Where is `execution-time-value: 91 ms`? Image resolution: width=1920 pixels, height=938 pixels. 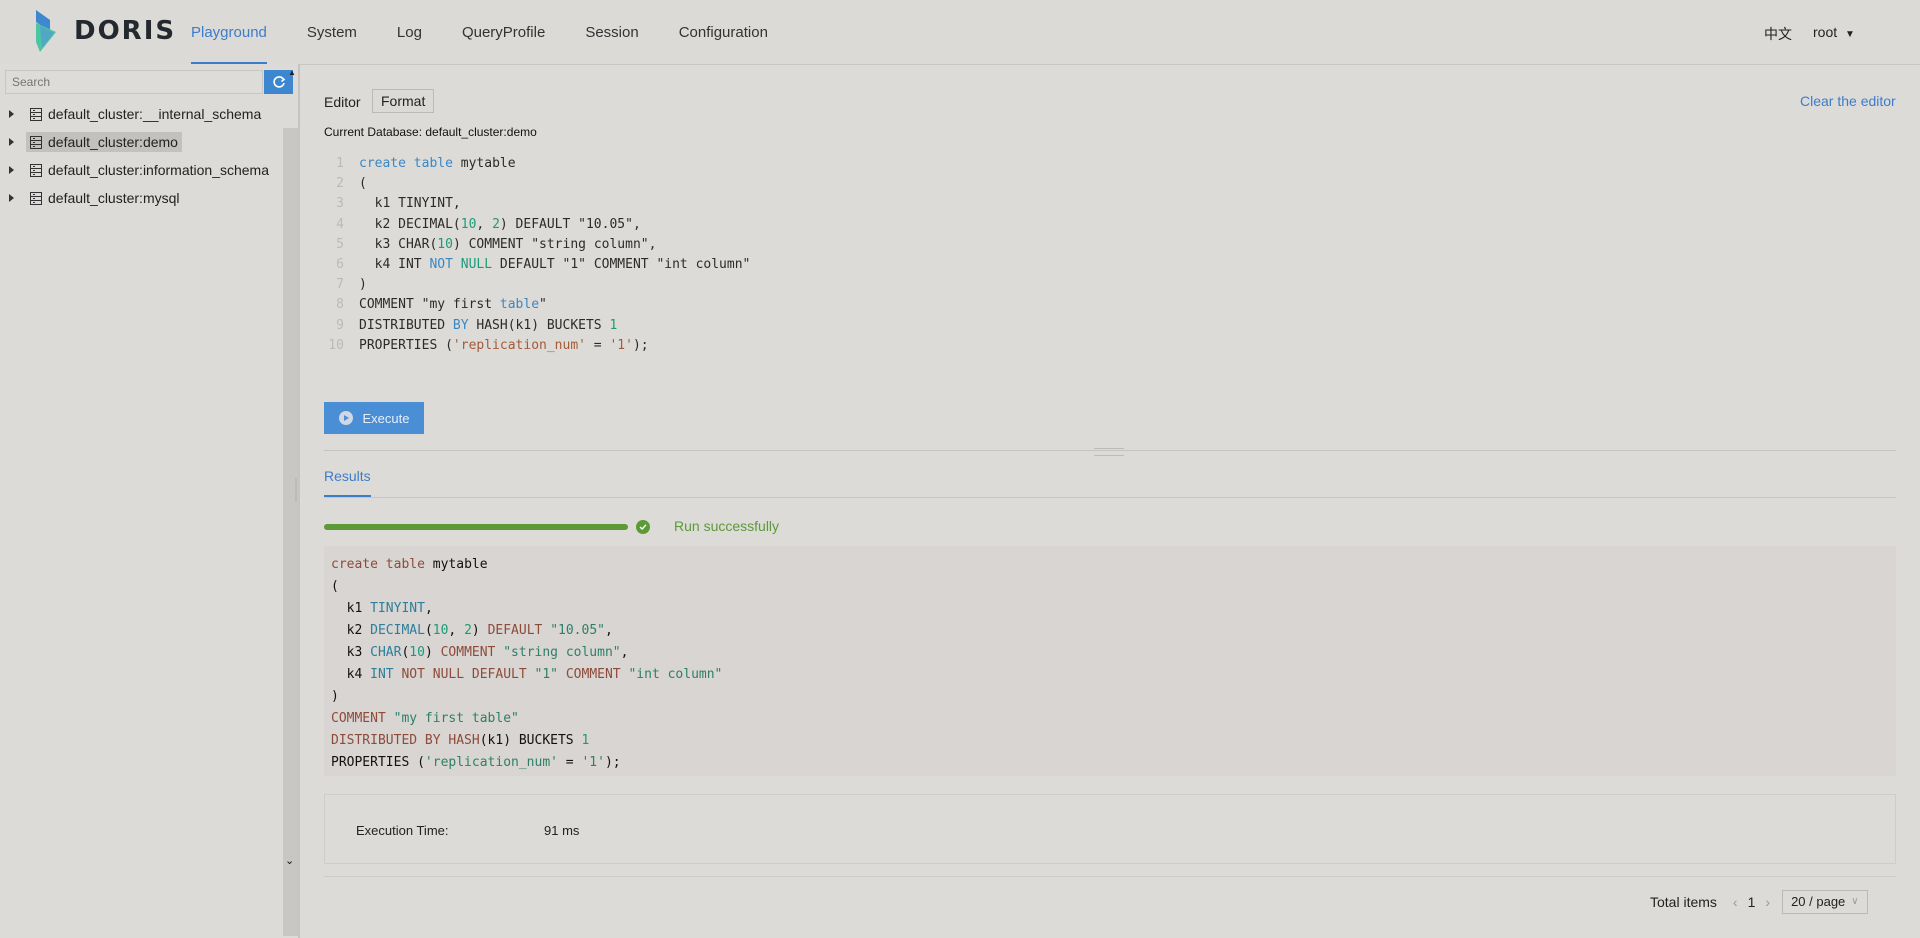 execution-time-value: 91 ms is located at coordinates (562, 830).